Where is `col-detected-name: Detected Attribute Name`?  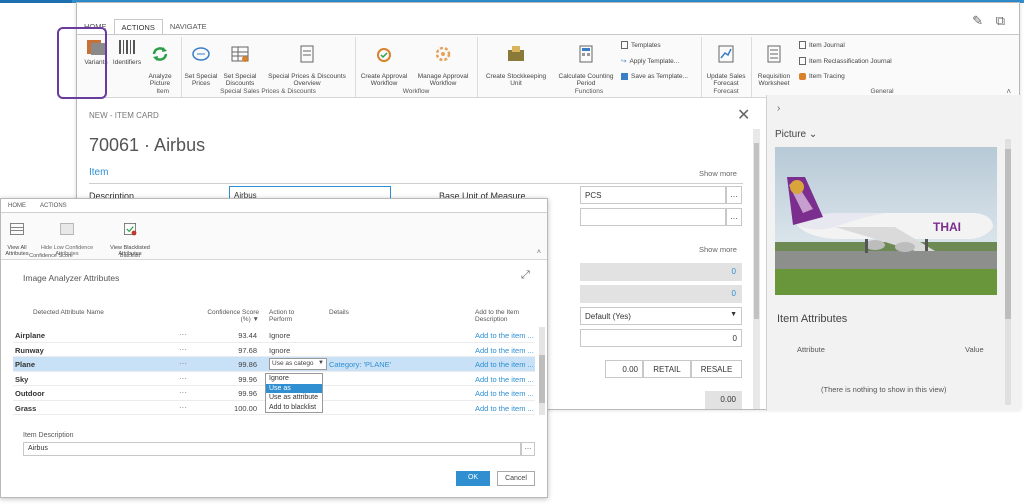 col-detected-name: Detected Attribute Name is located at coordinates (68, 312).